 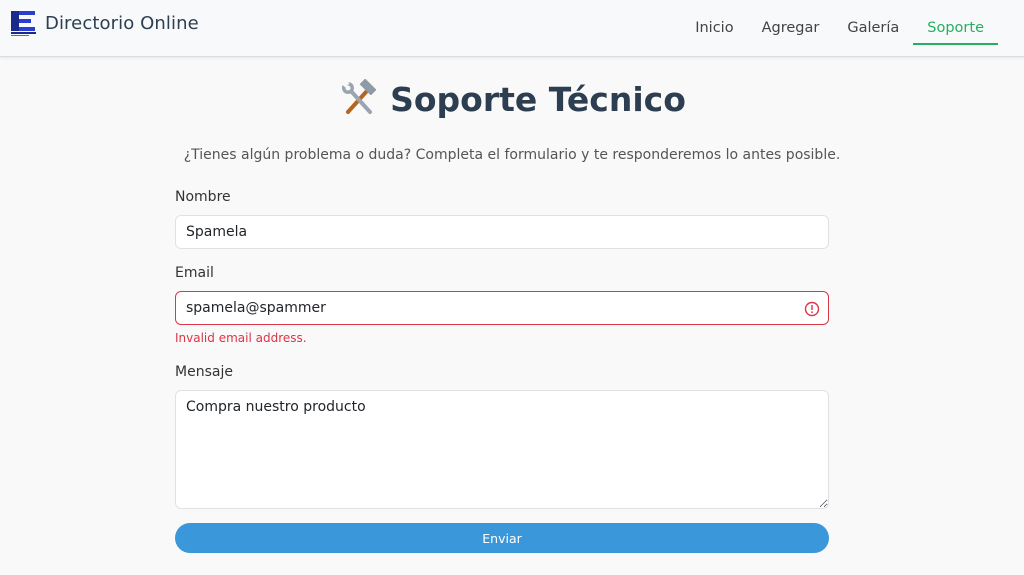 I want to click on brand: Directorio Online, so click(x=104, y=23).